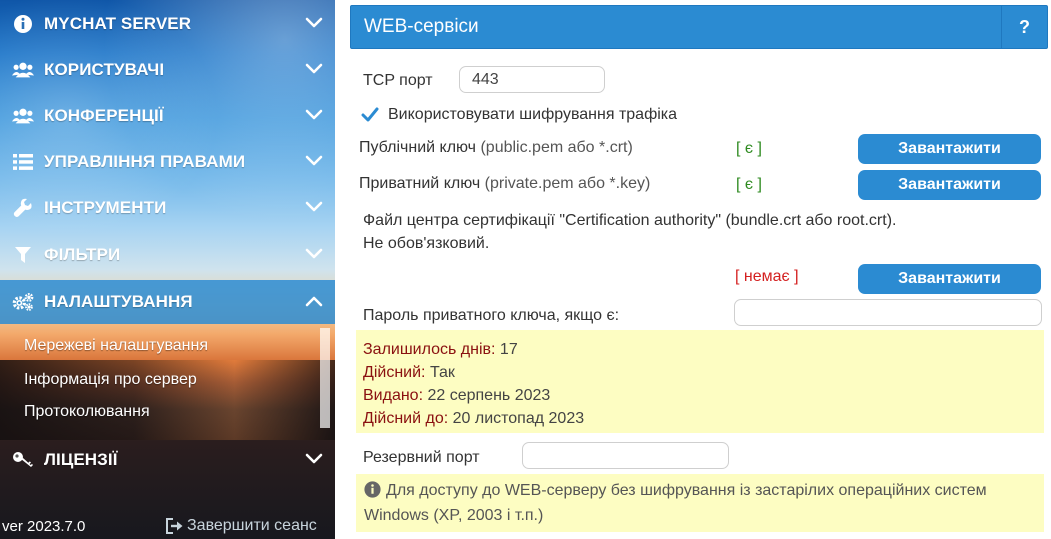  Describe the element at coordinates (81, 459) in the screenshot. I see `menu-item-label: ЛІЦЕНЗІЇ` at that location.